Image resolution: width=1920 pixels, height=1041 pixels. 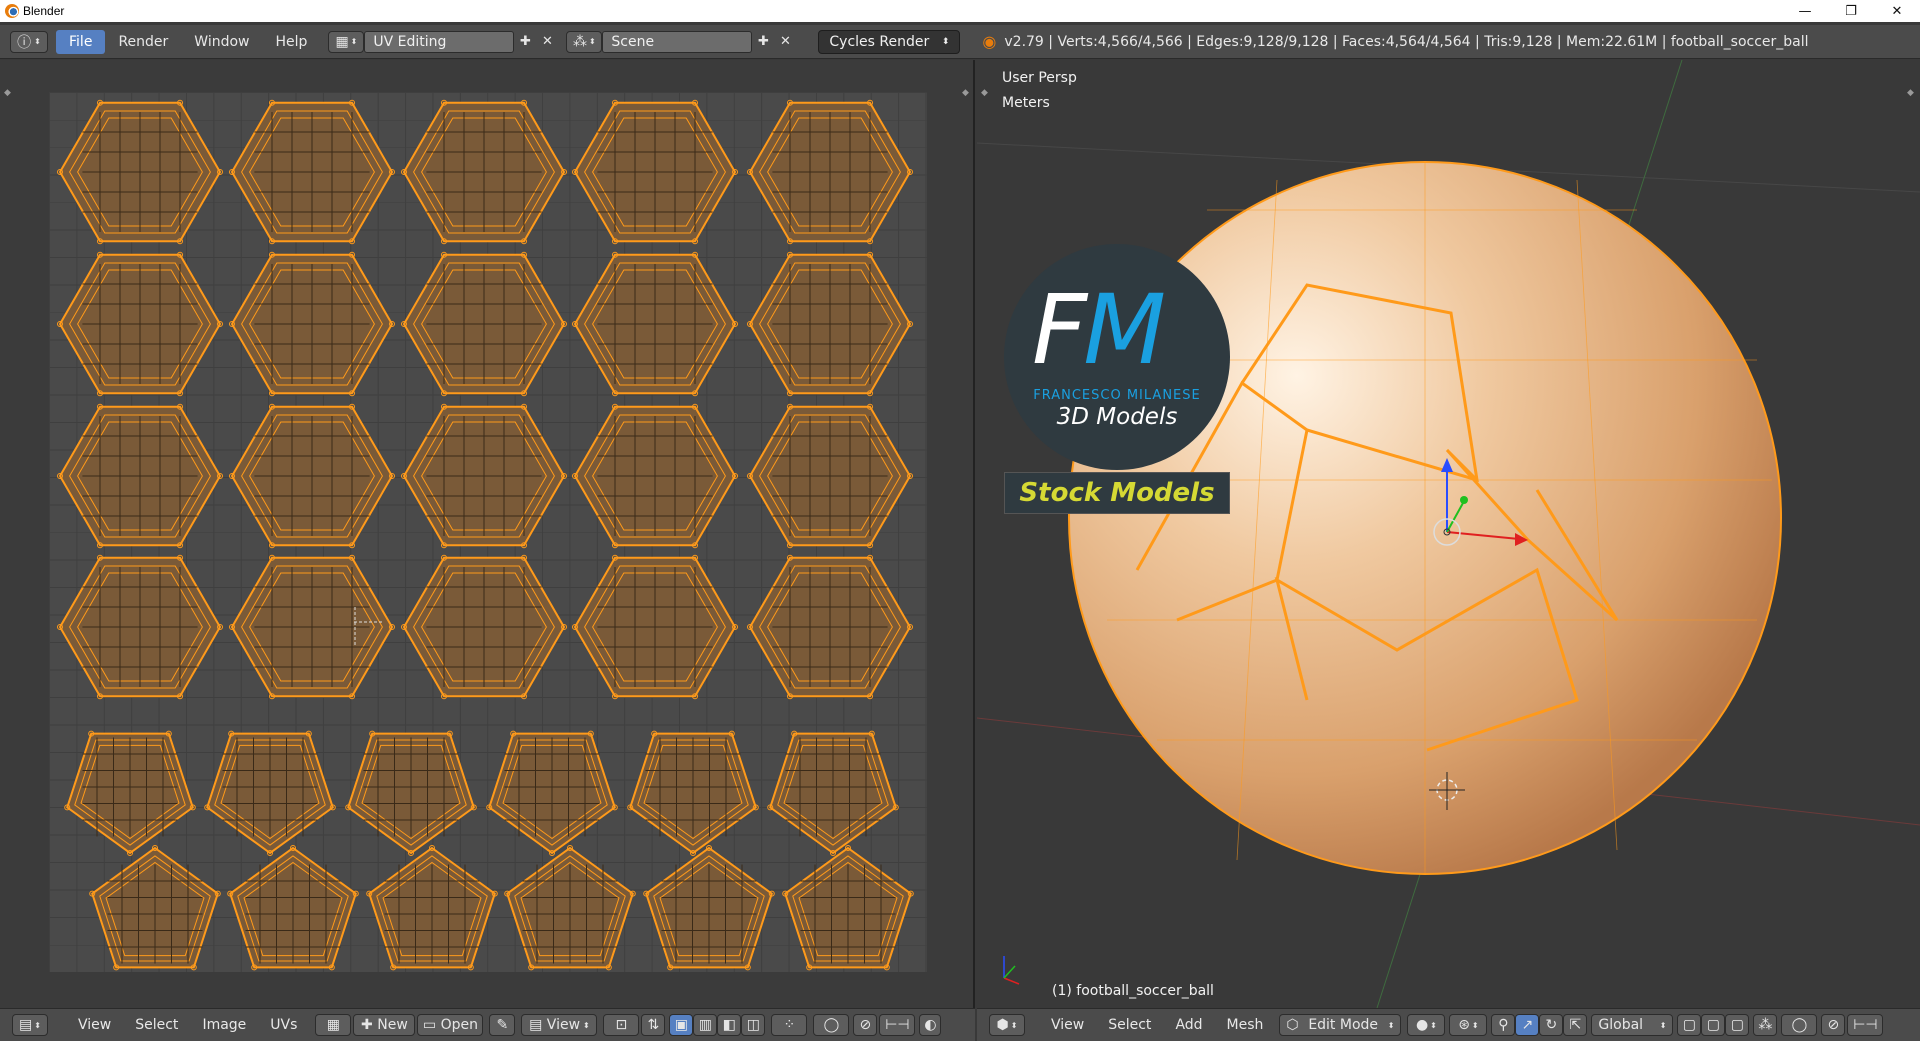 I want to click on scale-manipulator-icon: ⇱, so click(x=1575, y=1025).